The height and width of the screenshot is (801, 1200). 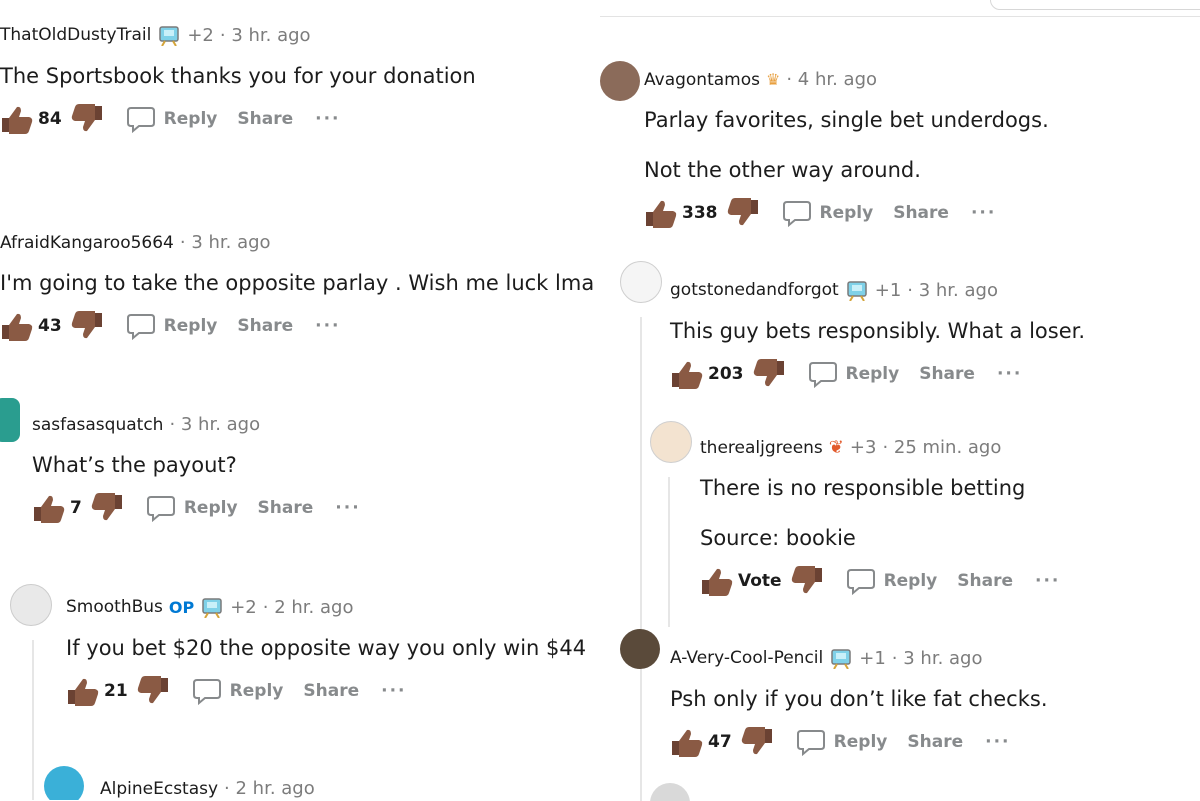 I want to click on username: AfraidKangaroo5664, so click(x=87, y=243).